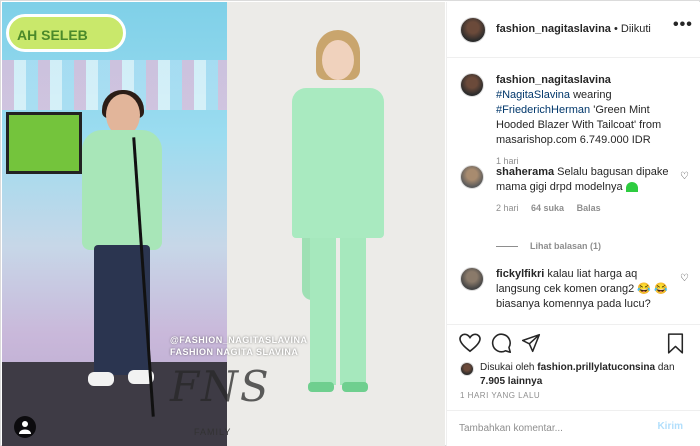 The width and height of the screenshot is (700, 446). I want to click on watermark-logo: FNS, so click(220, 386).